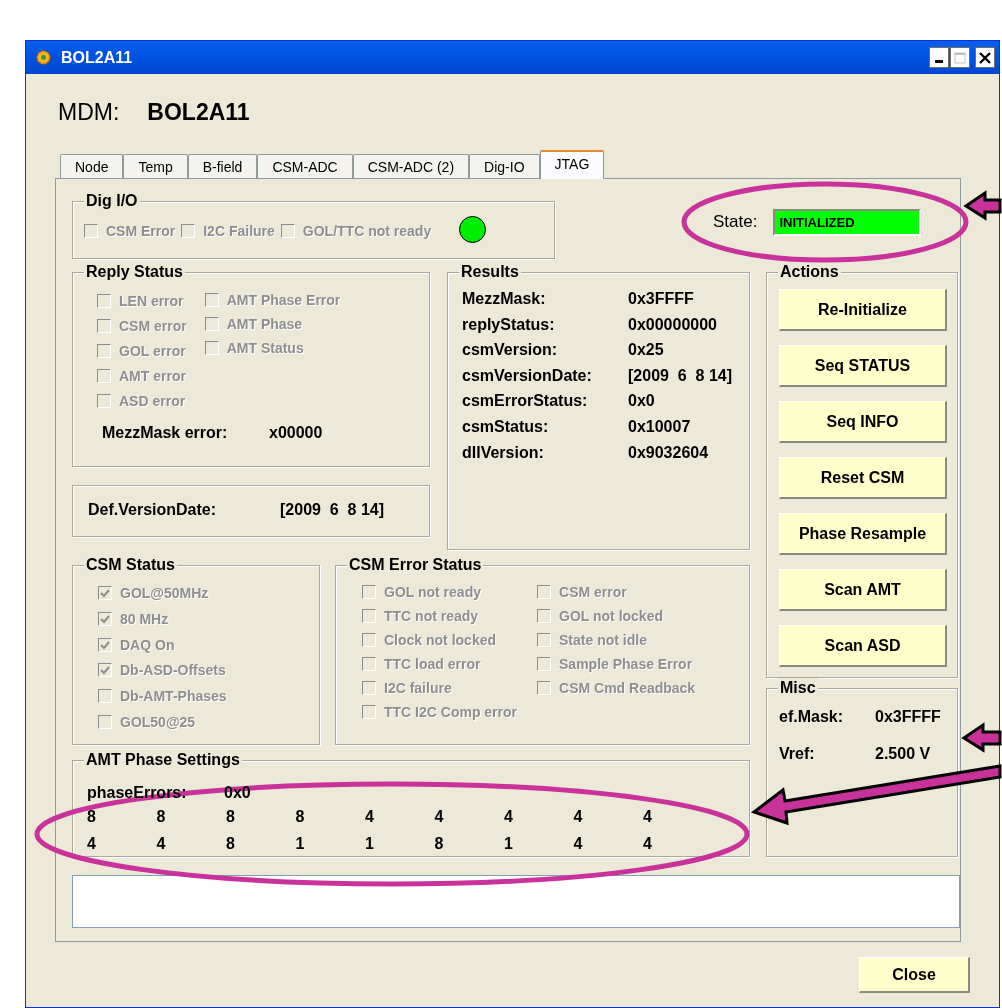 The width and height of the screenshot is (1002, 1008). Describe the element at coordinates (572, 164) in the screenshot. I see `tab: JTAG` at that location.